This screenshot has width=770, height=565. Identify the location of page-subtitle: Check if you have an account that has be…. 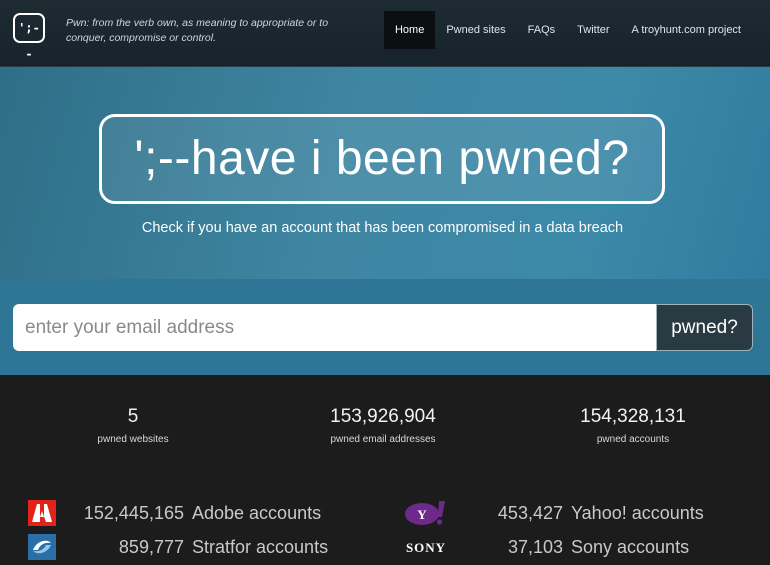
(382, 228).